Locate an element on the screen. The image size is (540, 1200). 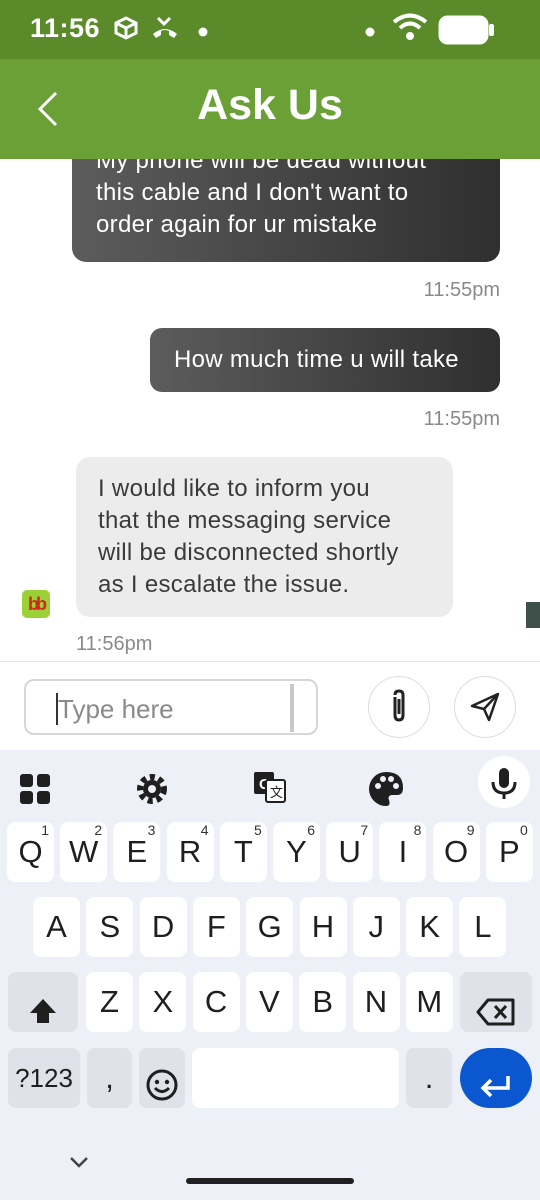
enter-key is located at coordinates (496, 1078).